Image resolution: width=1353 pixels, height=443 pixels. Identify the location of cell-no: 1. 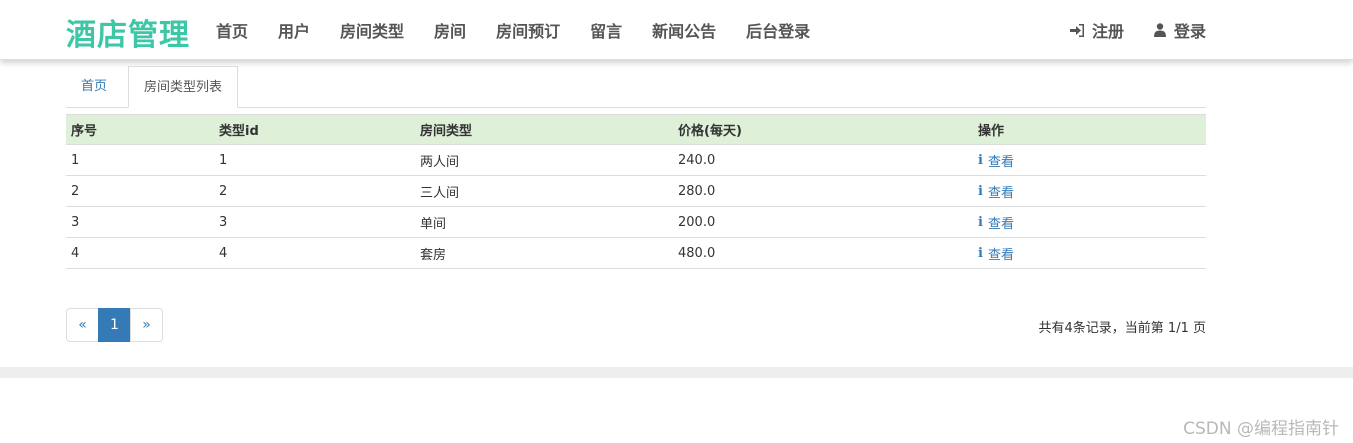
(140, 160).